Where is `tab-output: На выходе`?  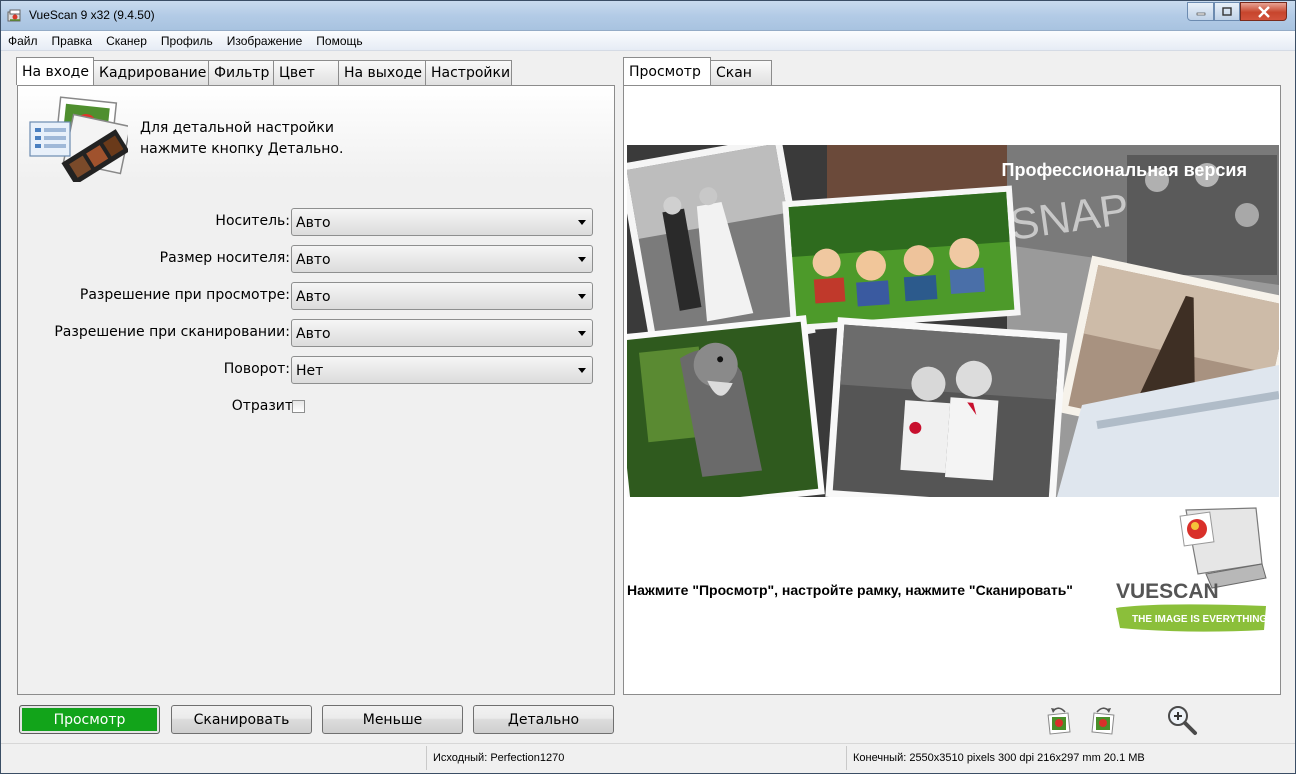
tab-output: На выходе is located at coordinates (382, 72).